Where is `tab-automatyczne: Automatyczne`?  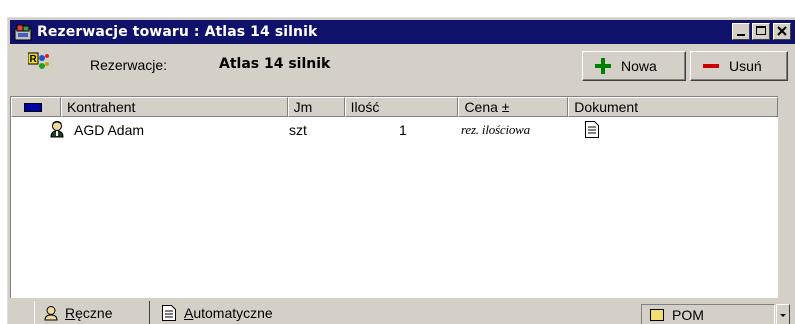
tab-automatyczne: Automatyczne is located at coordinates (229, 312).